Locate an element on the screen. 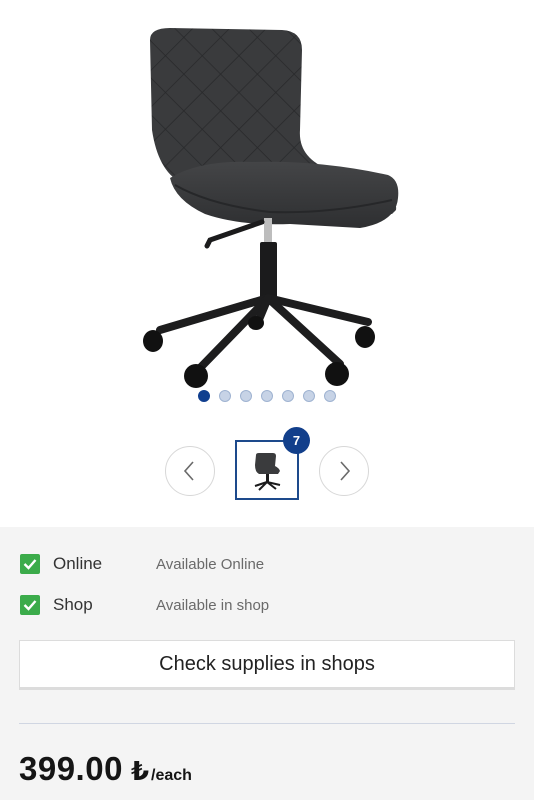 Image resolution: width=534 pixels, height=800 pixels. availability-row-shop: Shop Available in shop is located at coordinates (270, 605).